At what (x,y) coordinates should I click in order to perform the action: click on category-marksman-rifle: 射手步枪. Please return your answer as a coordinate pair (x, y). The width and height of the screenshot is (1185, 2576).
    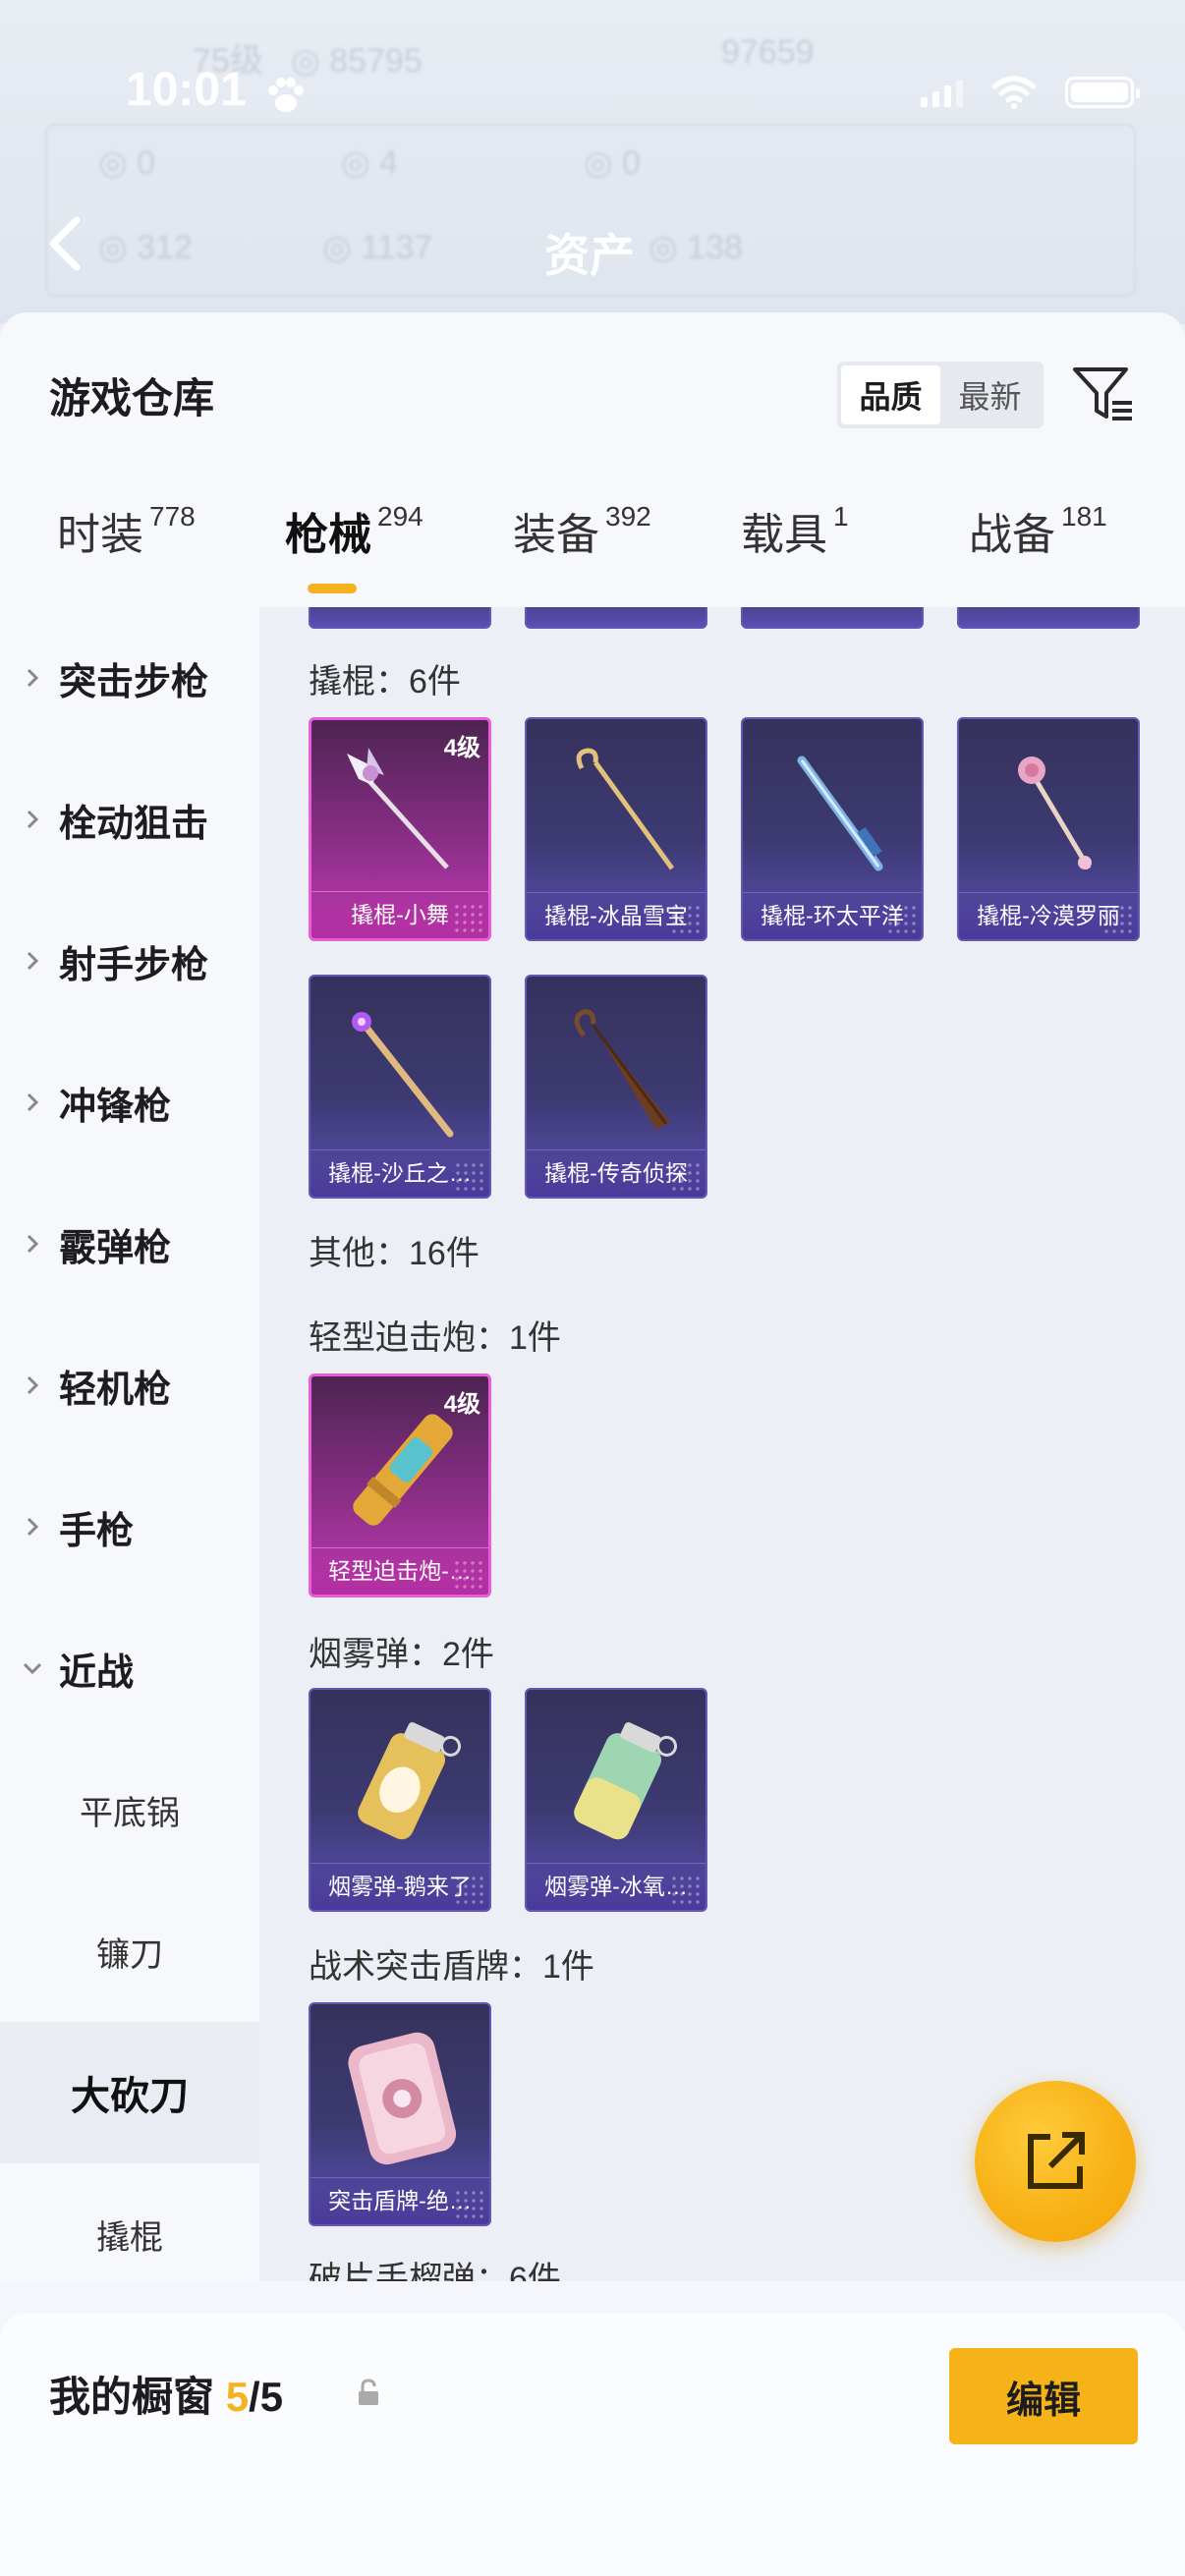
    Looking at the image, I should click on (130, 961).